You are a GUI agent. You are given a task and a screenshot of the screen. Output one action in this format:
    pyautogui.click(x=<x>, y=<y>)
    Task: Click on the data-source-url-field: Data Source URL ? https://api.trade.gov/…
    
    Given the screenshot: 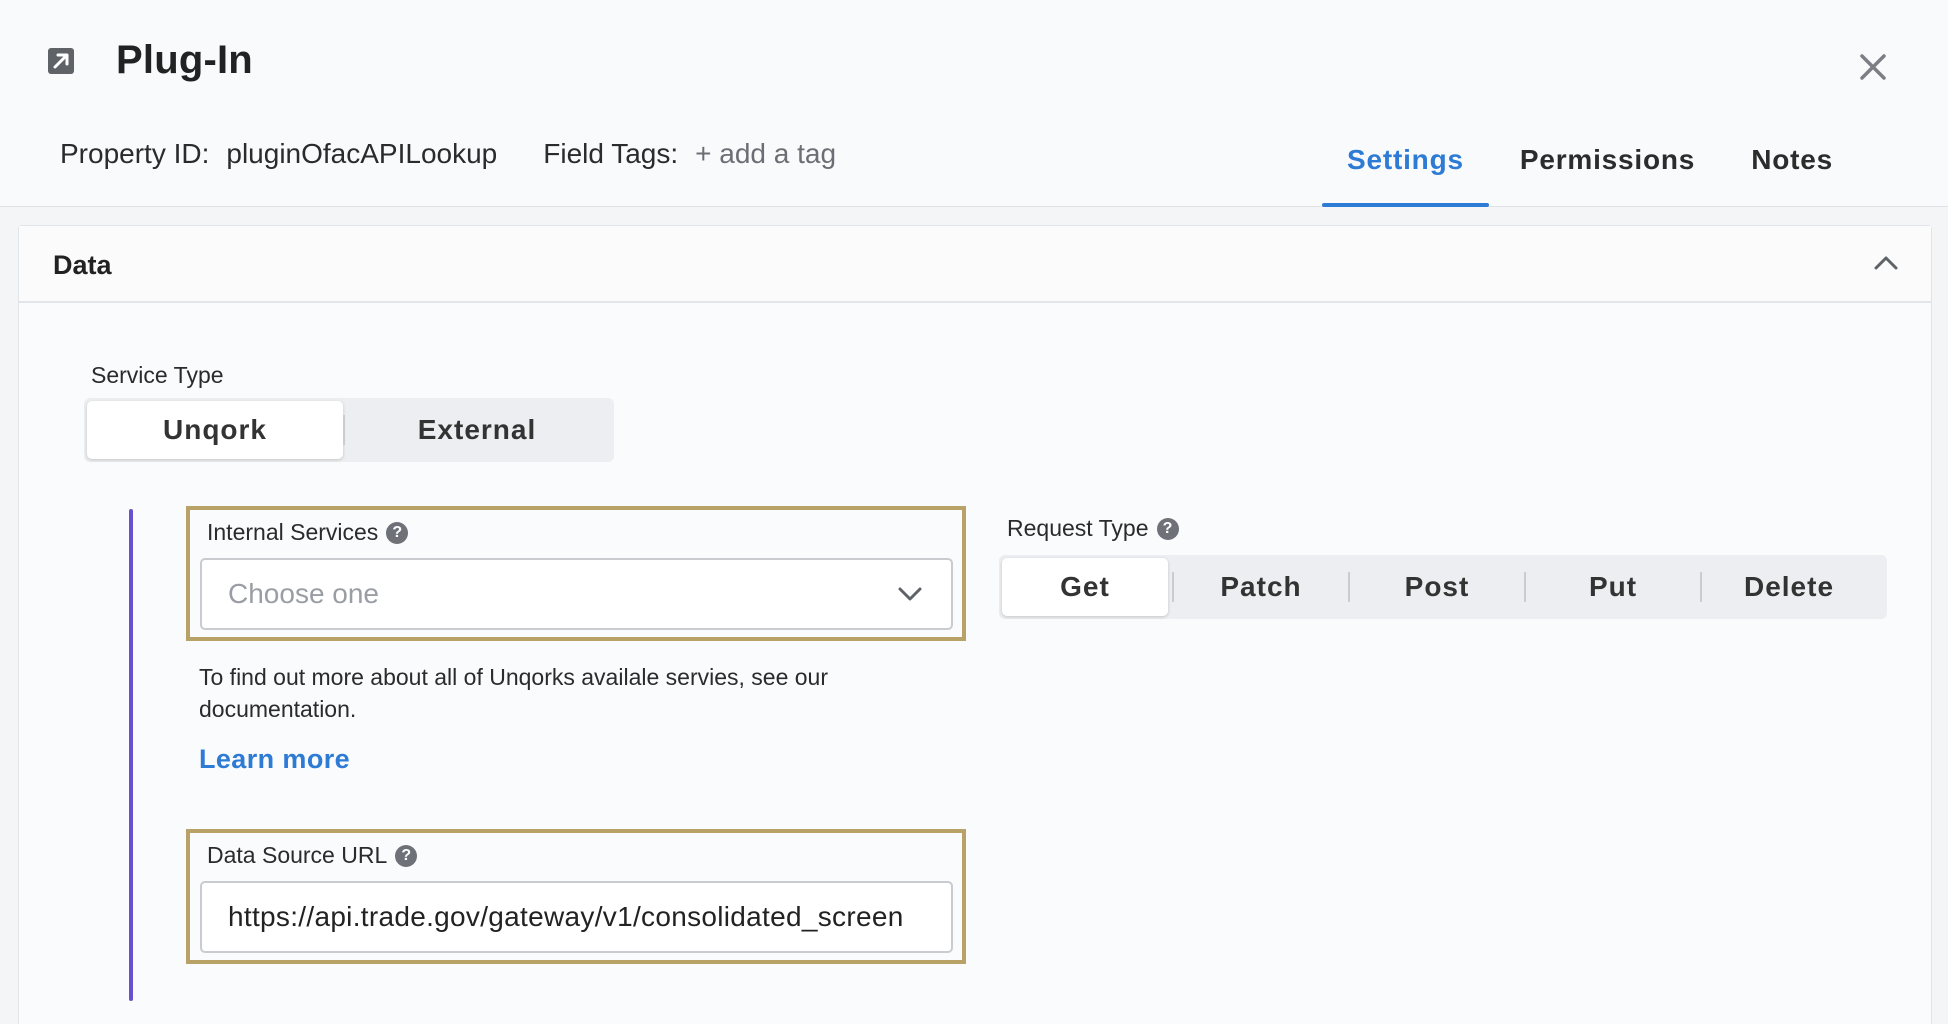 What is the action you would take?
    pyautogui.click(x=576, y=896)
    